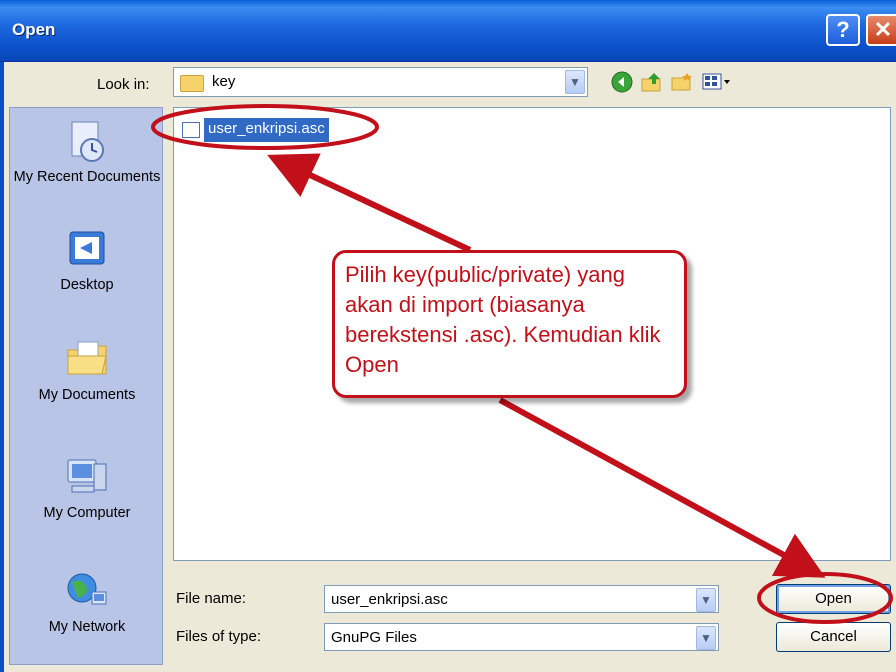  What do you see at coordinates (219, 636) in the screenshot?
I see `file-type-label: Files of type:` at bounding box center [219, 636].